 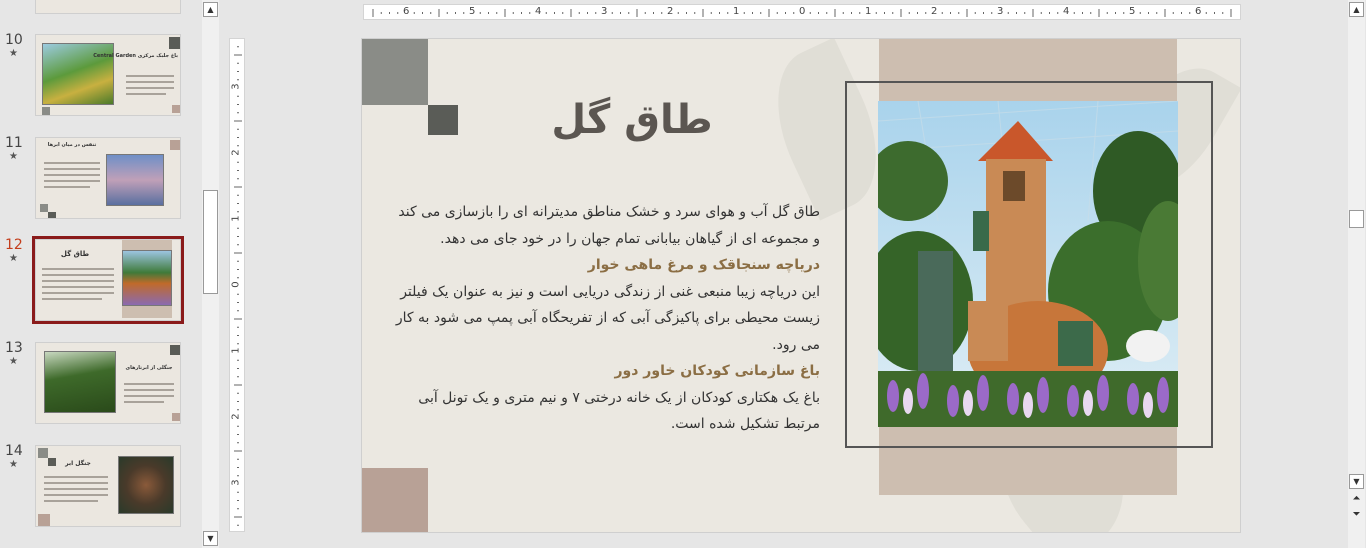 I want to click on subheading-1: دریاچه سنجاقک و مرغ ماهی خوار, so click(x=703, y=265).